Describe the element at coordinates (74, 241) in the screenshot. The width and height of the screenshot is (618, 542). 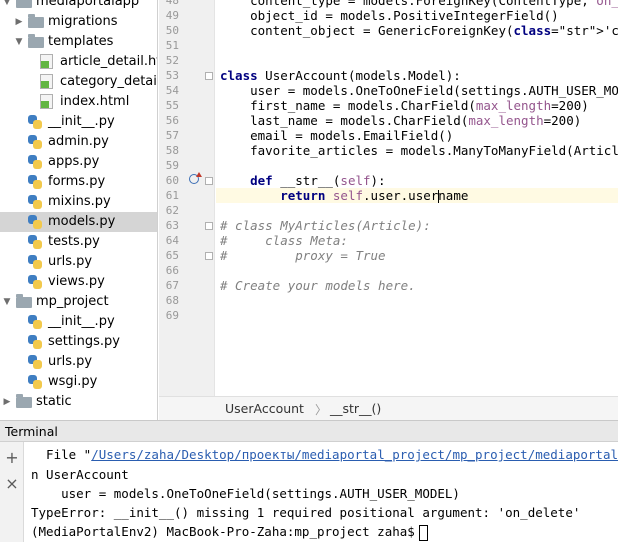
I see `tree-item-label: tests.py` at that location.